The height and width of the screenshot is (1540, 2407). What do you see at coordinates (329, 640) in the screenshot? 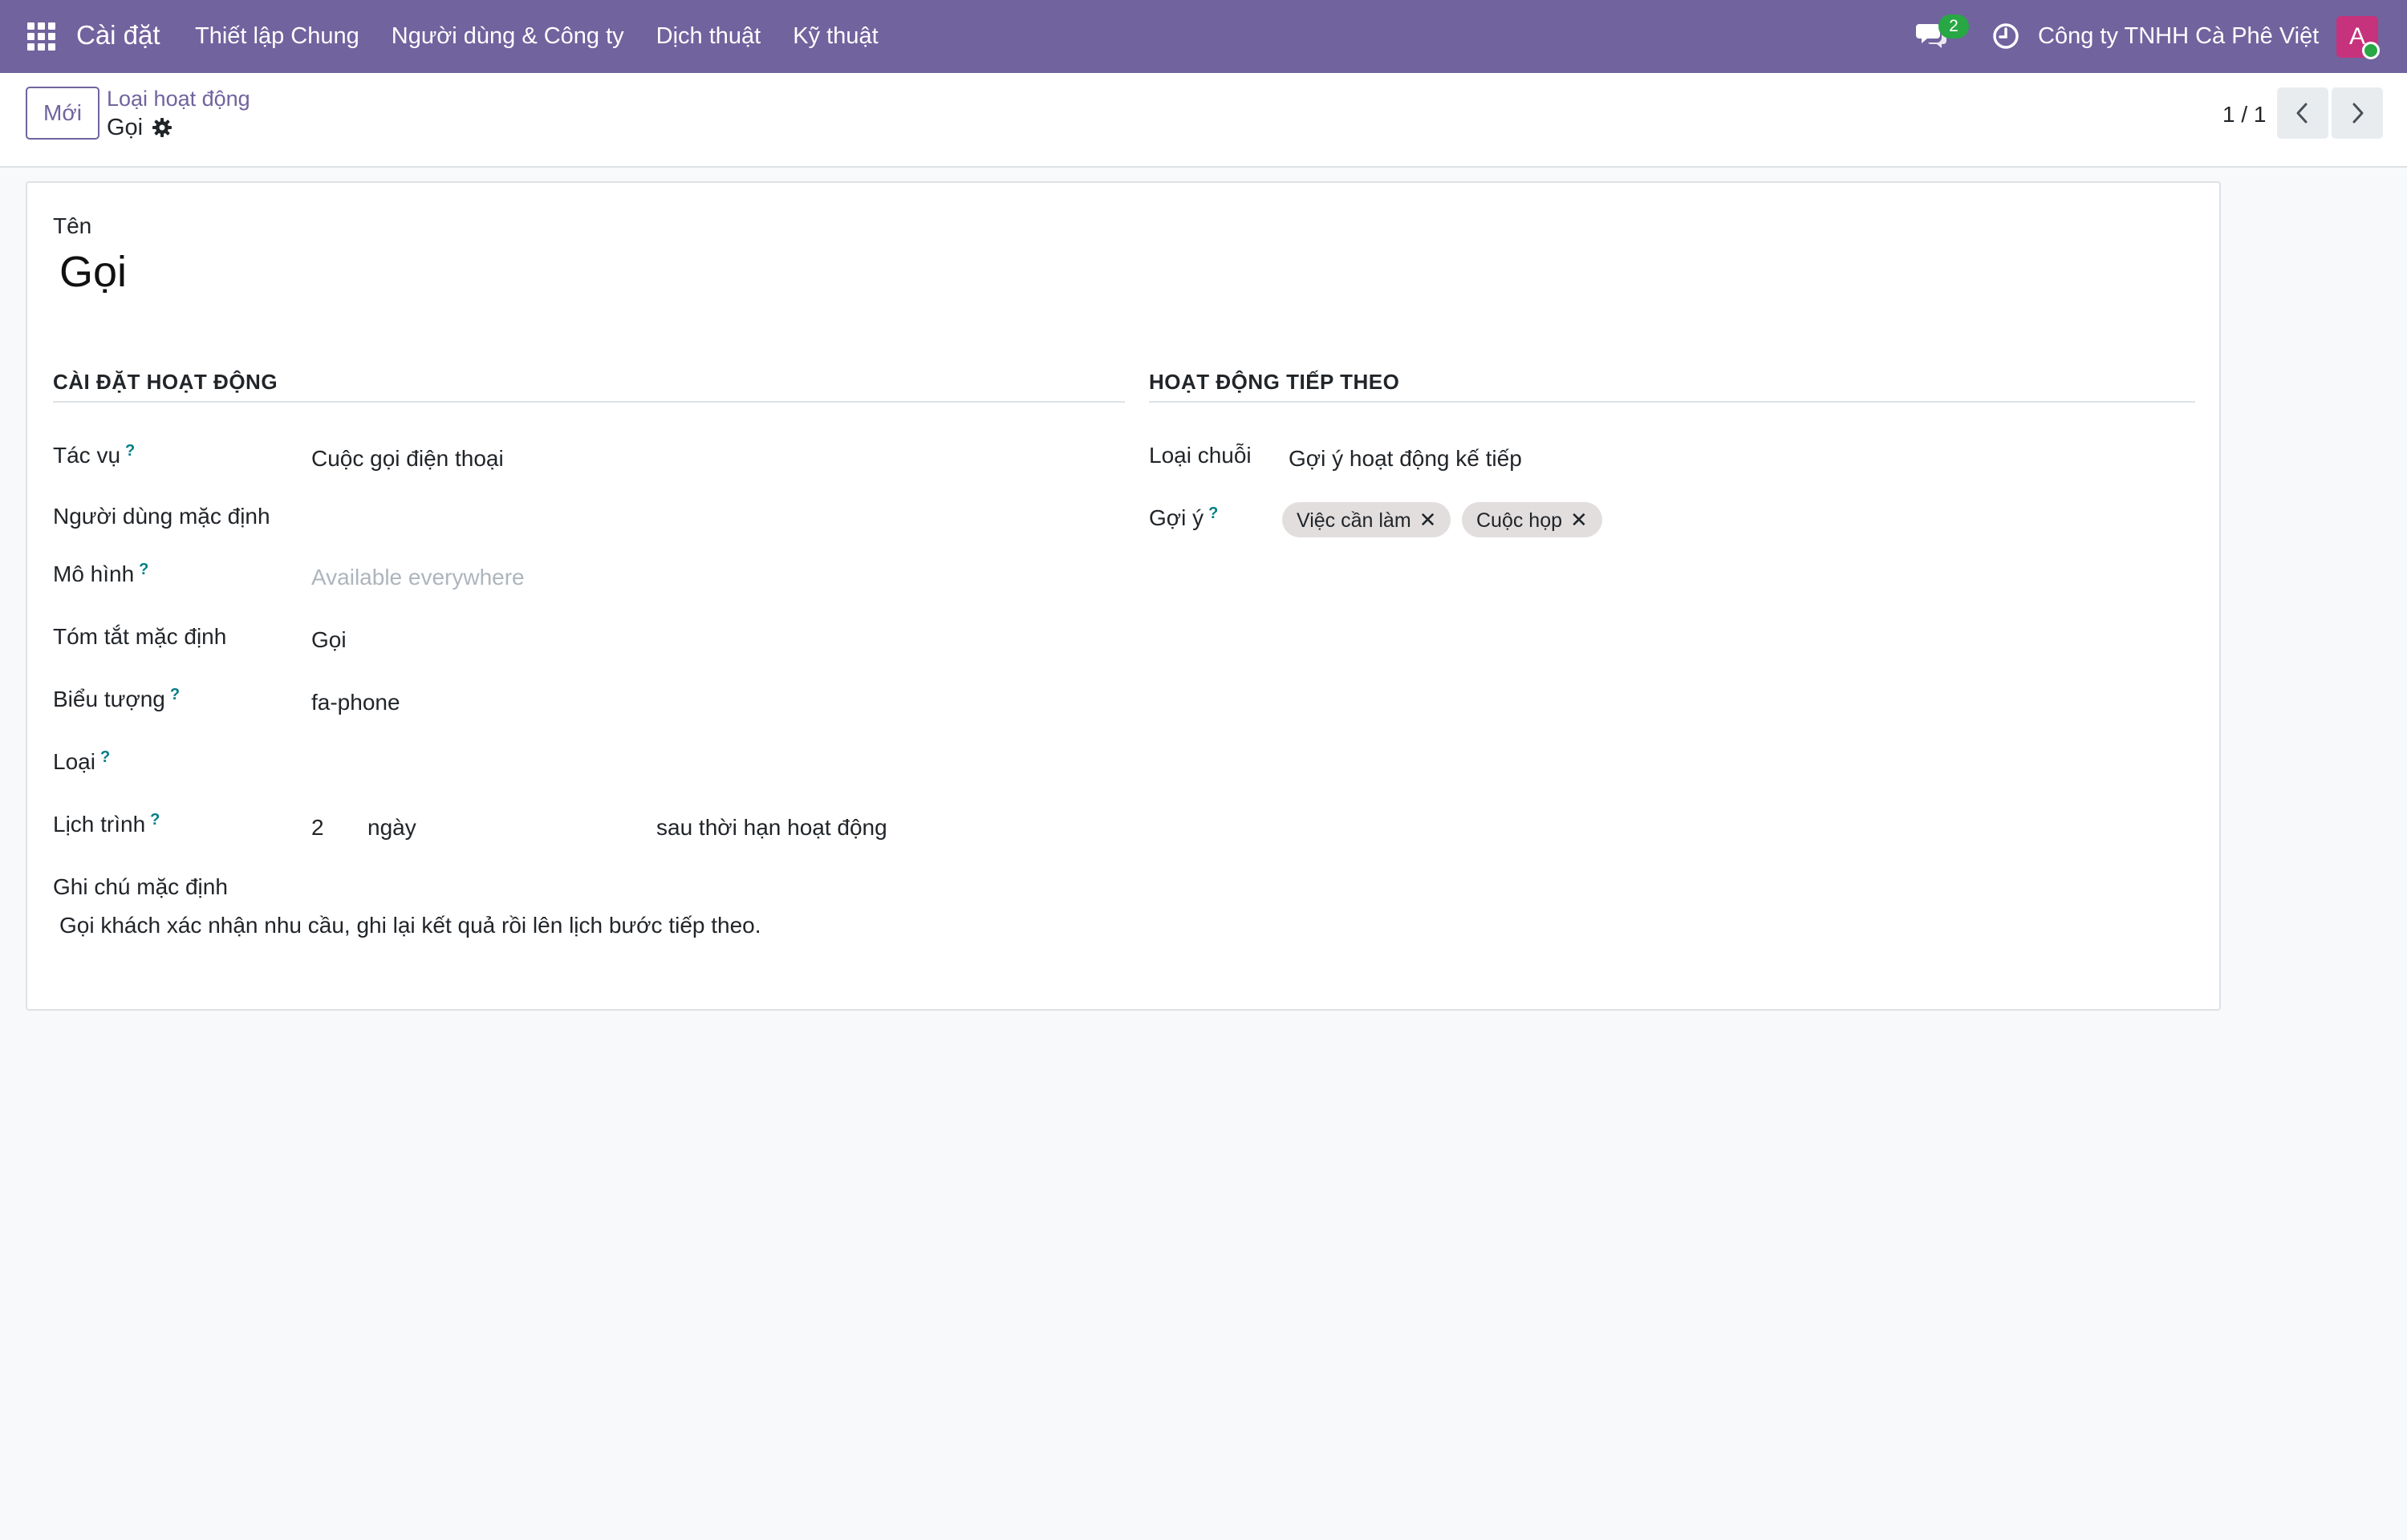
I see `default-summary-field: Gọi` at bounding box center [329, 640].